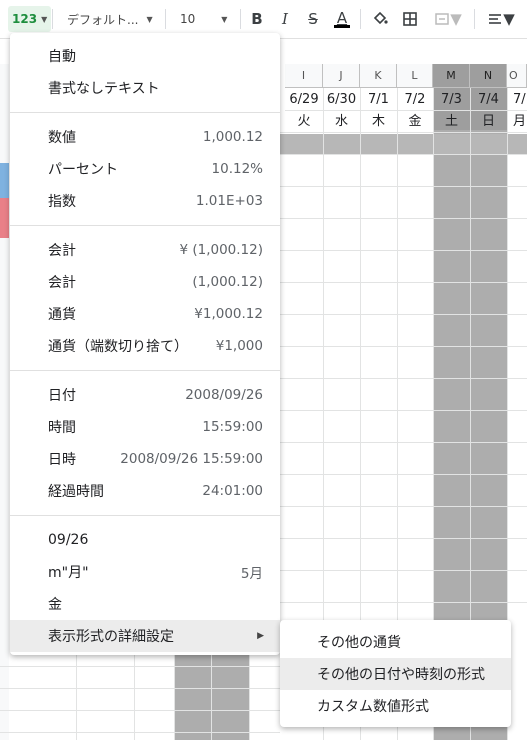 This screenshot has width=527, height=740. Describe the element at coordinates (237, 169) in the screenshot. I see `menu-item-example: 10.12%` at that location.